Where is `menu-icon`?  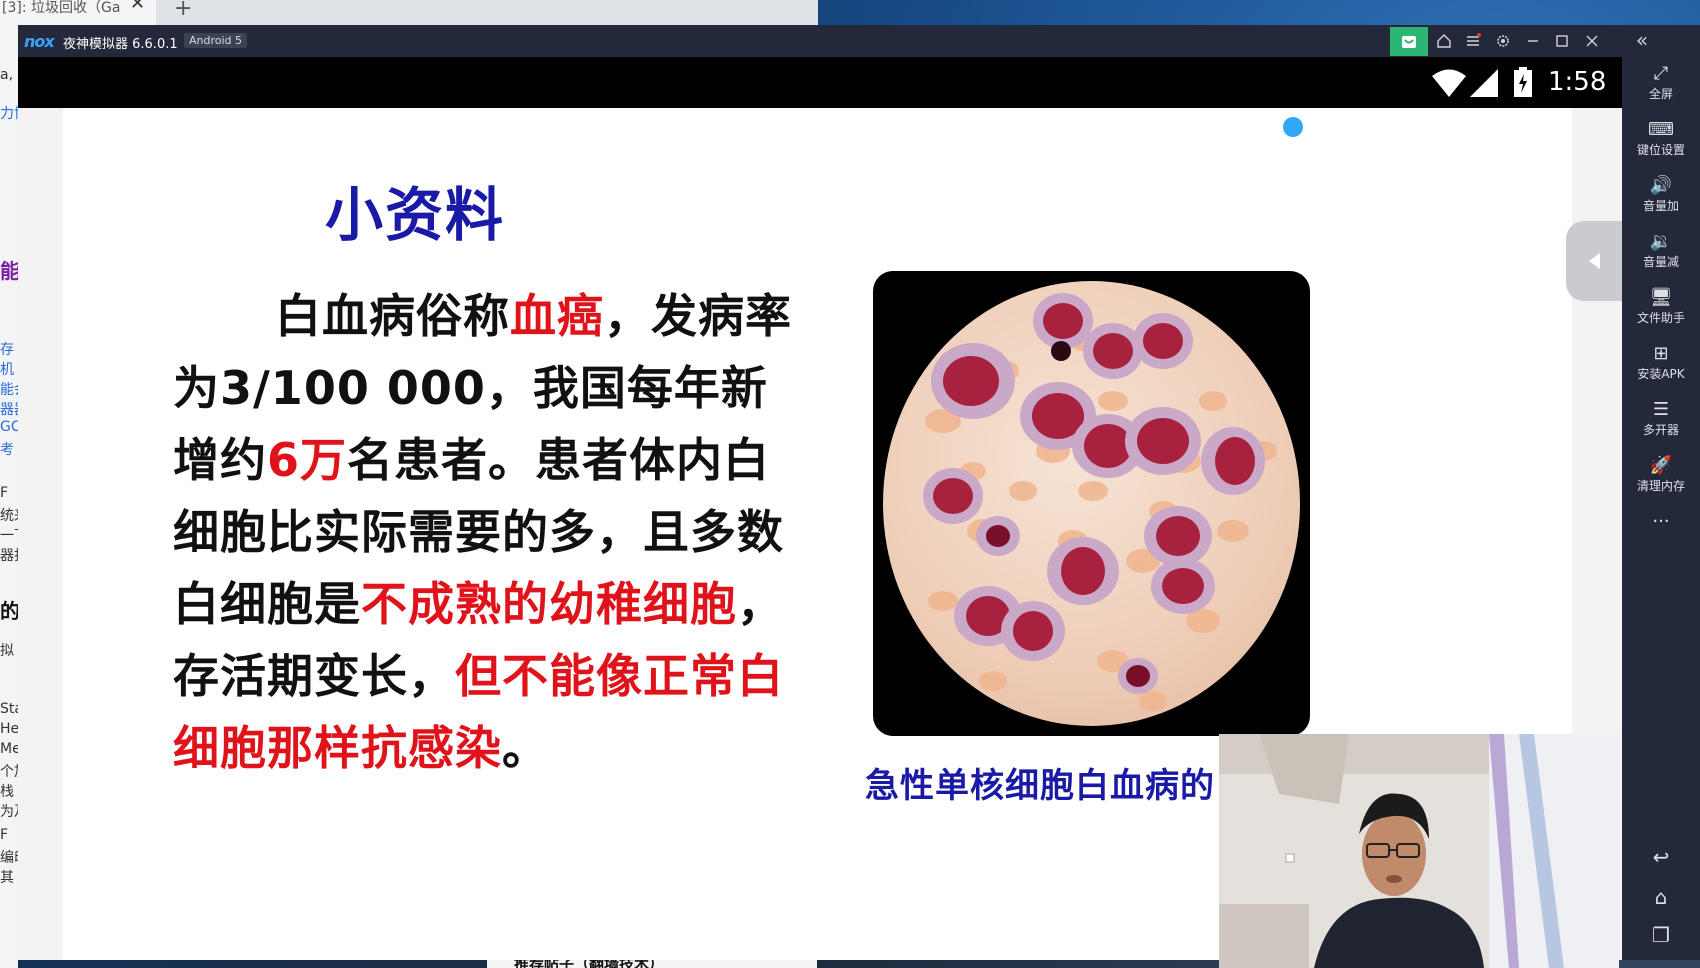
menu-icon is located at coordinates (1473, 41).